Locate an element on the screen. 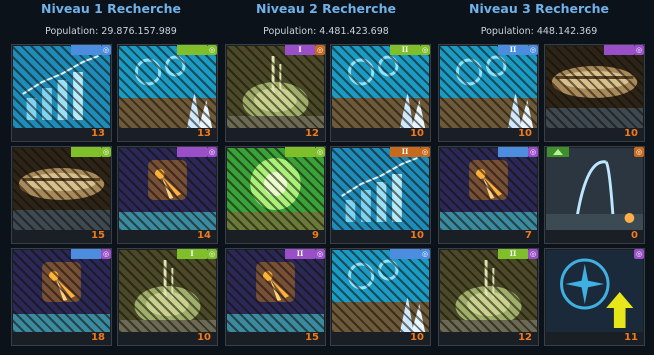 Image resolution: width=654 pixels, height=355 pixels. research-tile: ◎ 7 is located at coordinates (488, 195).